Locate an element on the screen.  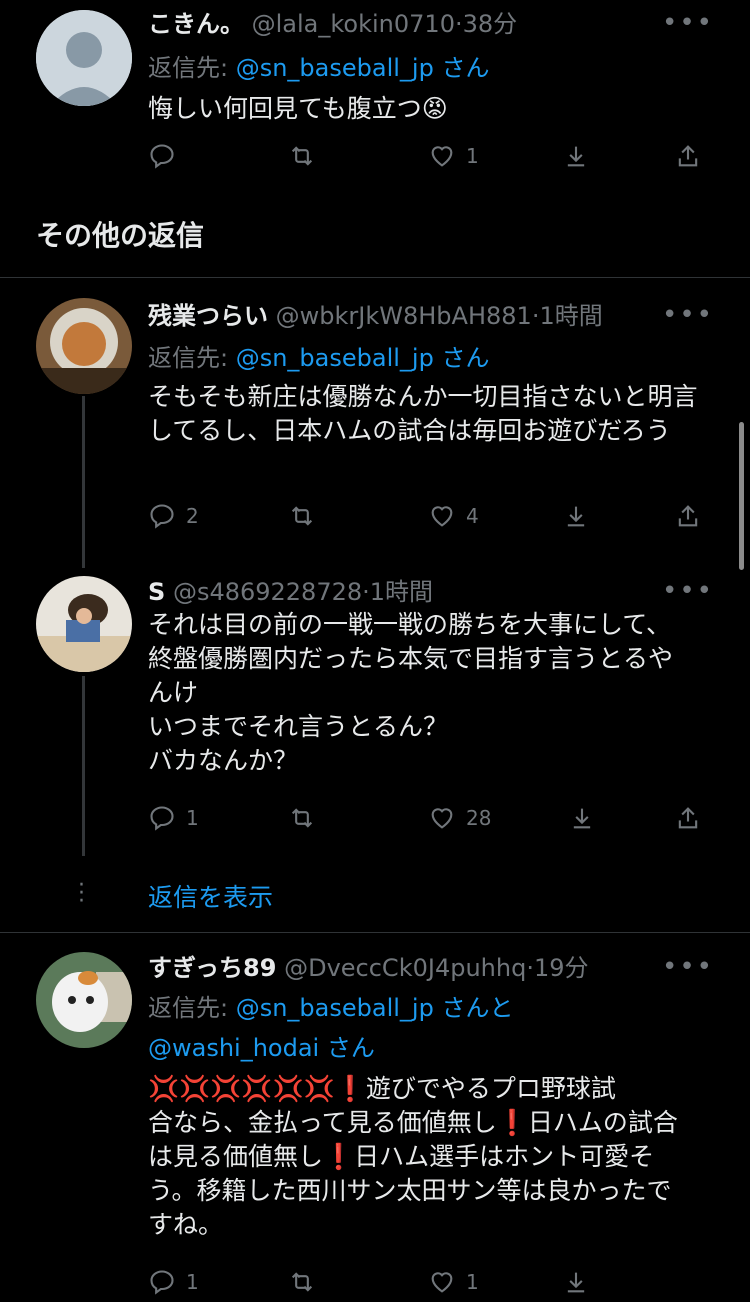
user-handle: @lala_kokin0710 is located at coordinates (353, 24).